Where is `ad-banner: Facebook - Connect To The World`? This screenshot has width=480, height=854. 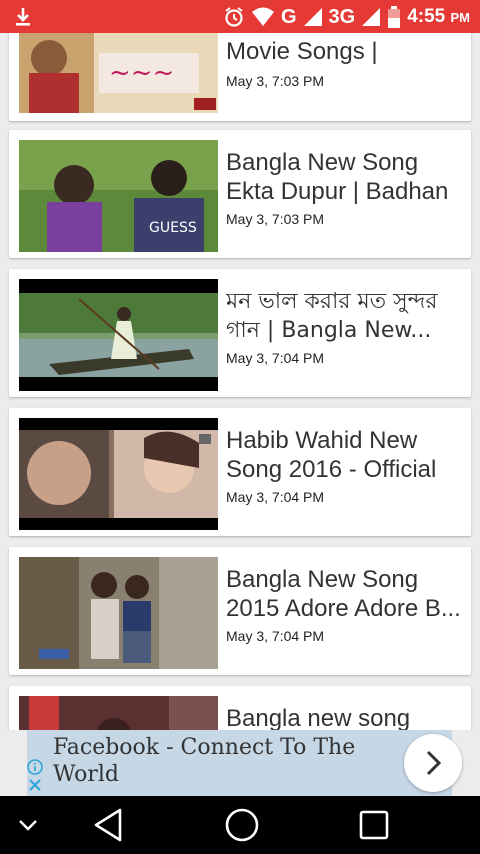 ad-banner: Facebook - Connect To The World is located at coordinates (240, 763).